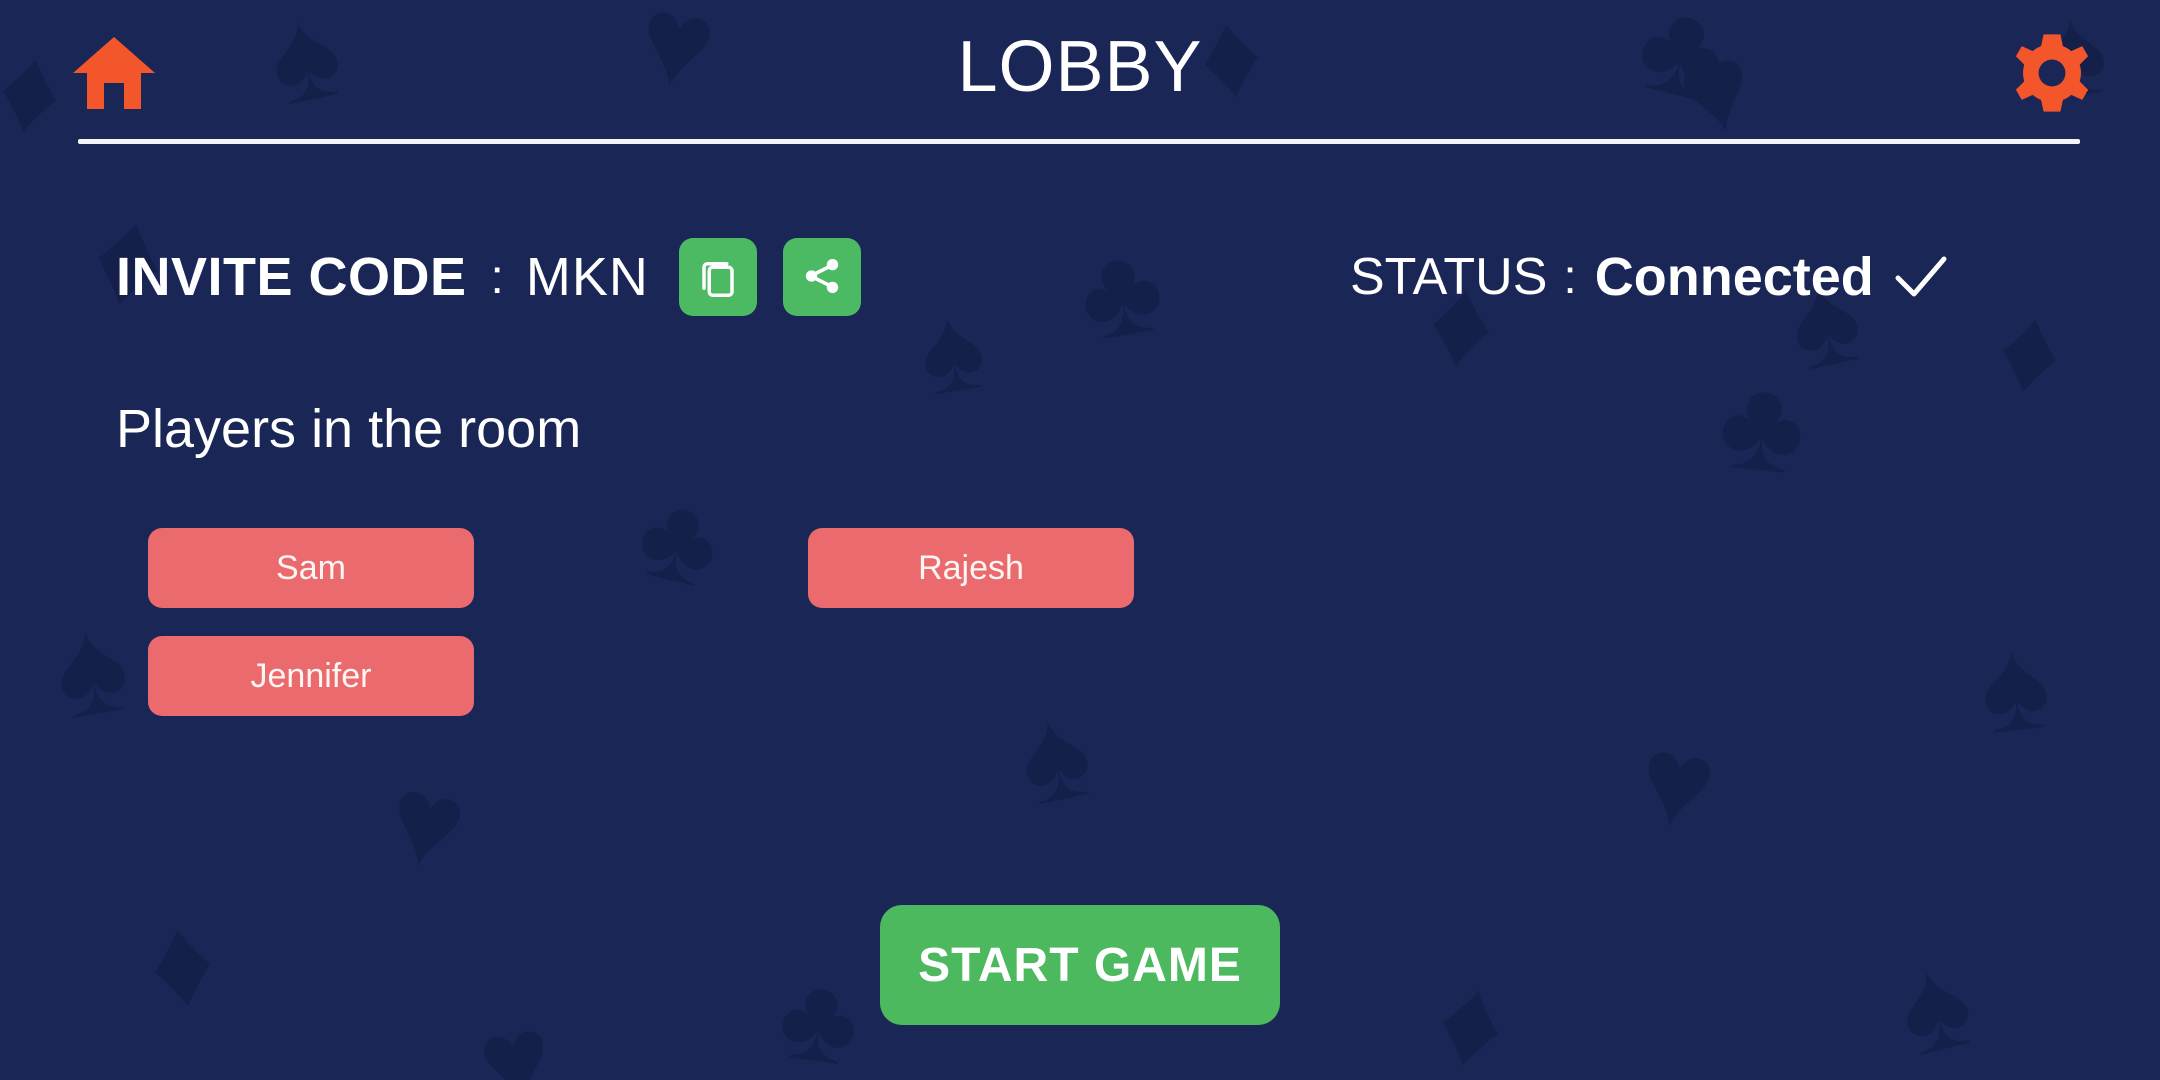 Image resolution: width=2160 pixels, height=1080 pixels. I want to click on connection-status-block: STATUS : Connected, so click(1649, 277).